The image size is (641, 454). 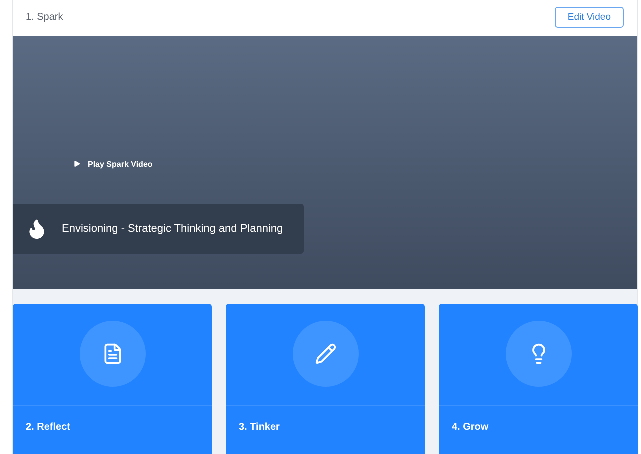 I want to click on card-label: 3. Tinker, so click(x=259, y=427).